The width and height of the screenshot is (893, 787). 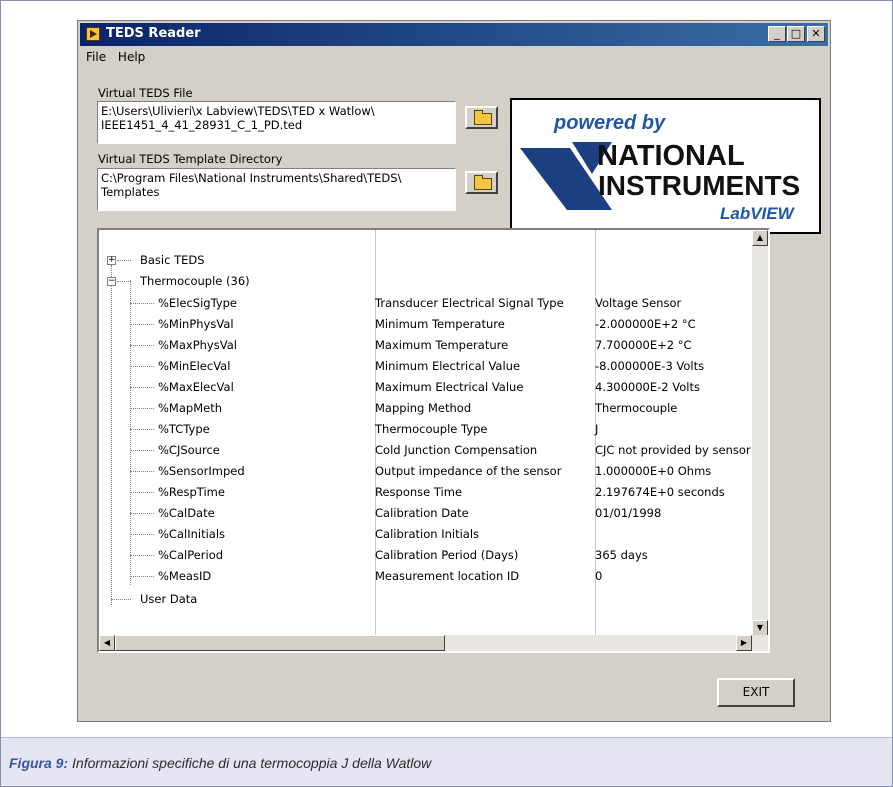 I want to click on parameter-value: 7.700000E+2 °C, so click(x=643, y=345).